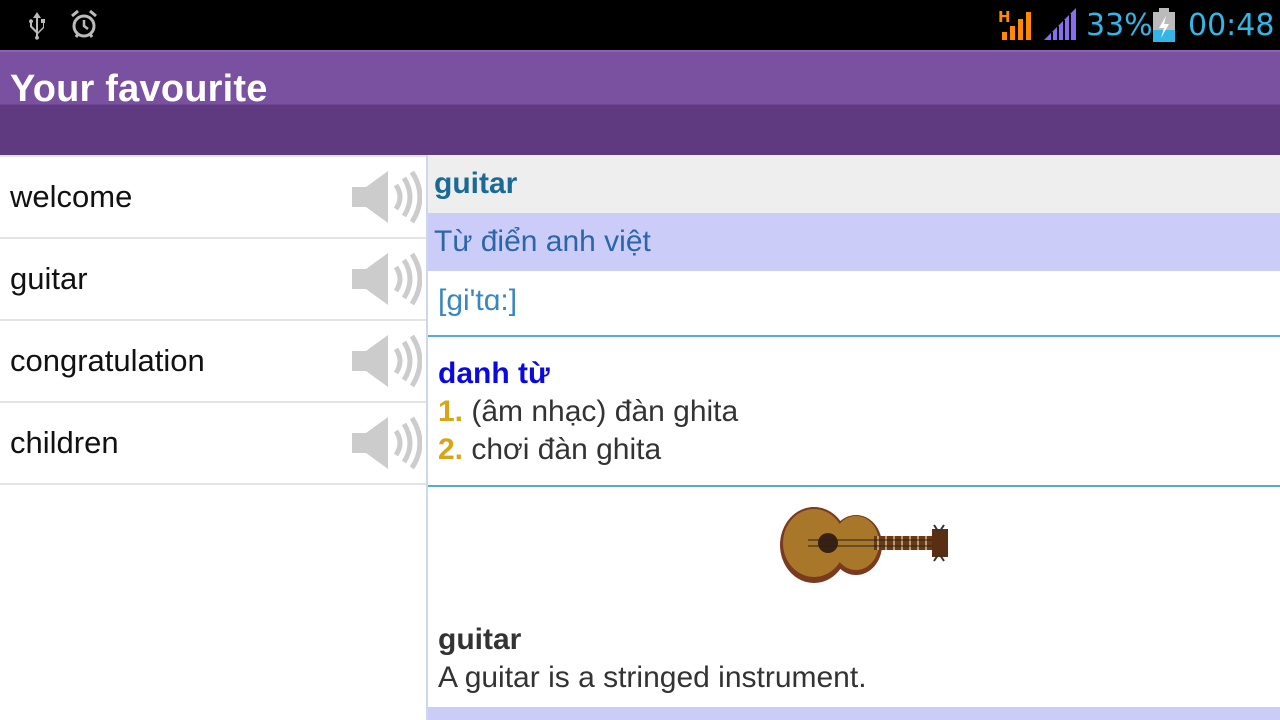 The image size is (1280, 720). What do you see at coordinates (605, 411) in the screenshot?
I see `sense-text: (âm nhạc) đàn ghita` at bounding box center [605, 411].